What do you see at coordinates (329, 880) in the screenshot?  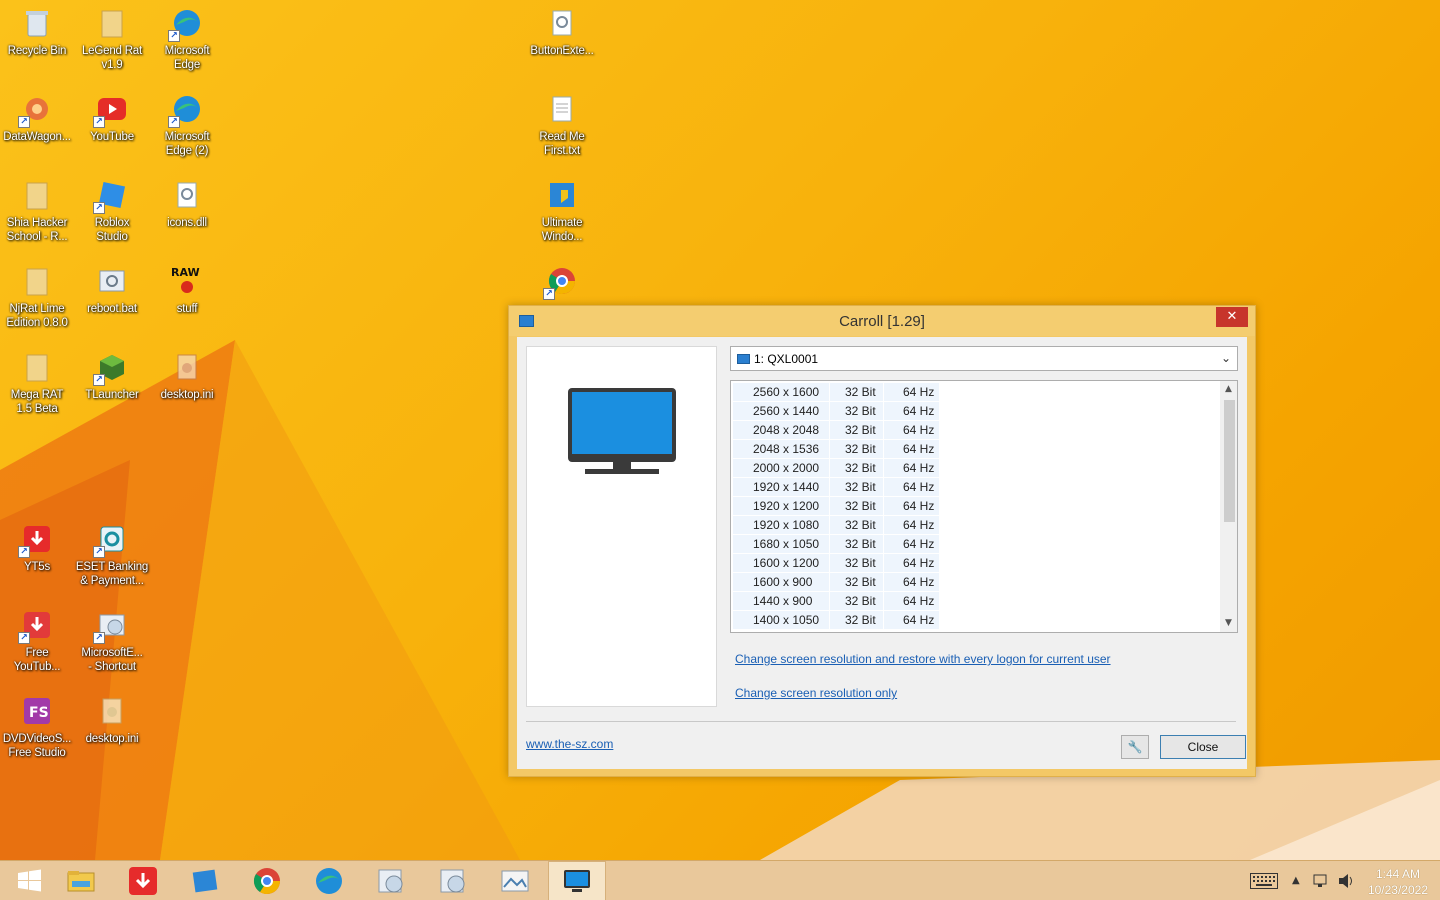 I see `taskbar-edge` at bounding box center [329, 880].